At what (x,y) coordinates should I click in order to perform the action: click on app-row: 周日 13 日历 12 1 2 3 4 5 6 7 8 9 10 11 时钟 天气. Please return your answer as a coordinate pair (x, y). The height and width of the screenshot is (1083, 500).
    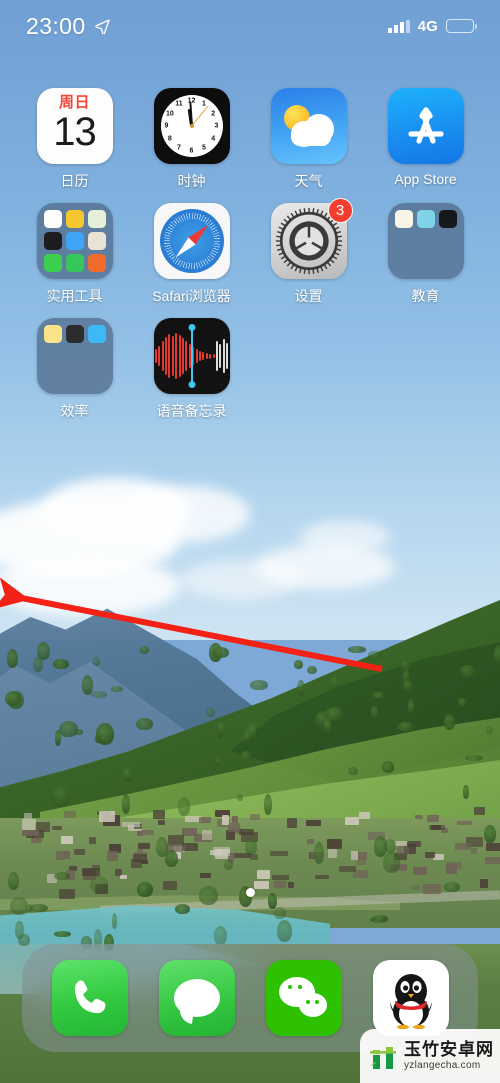
    Looking at the image, I should click on (250, 145).